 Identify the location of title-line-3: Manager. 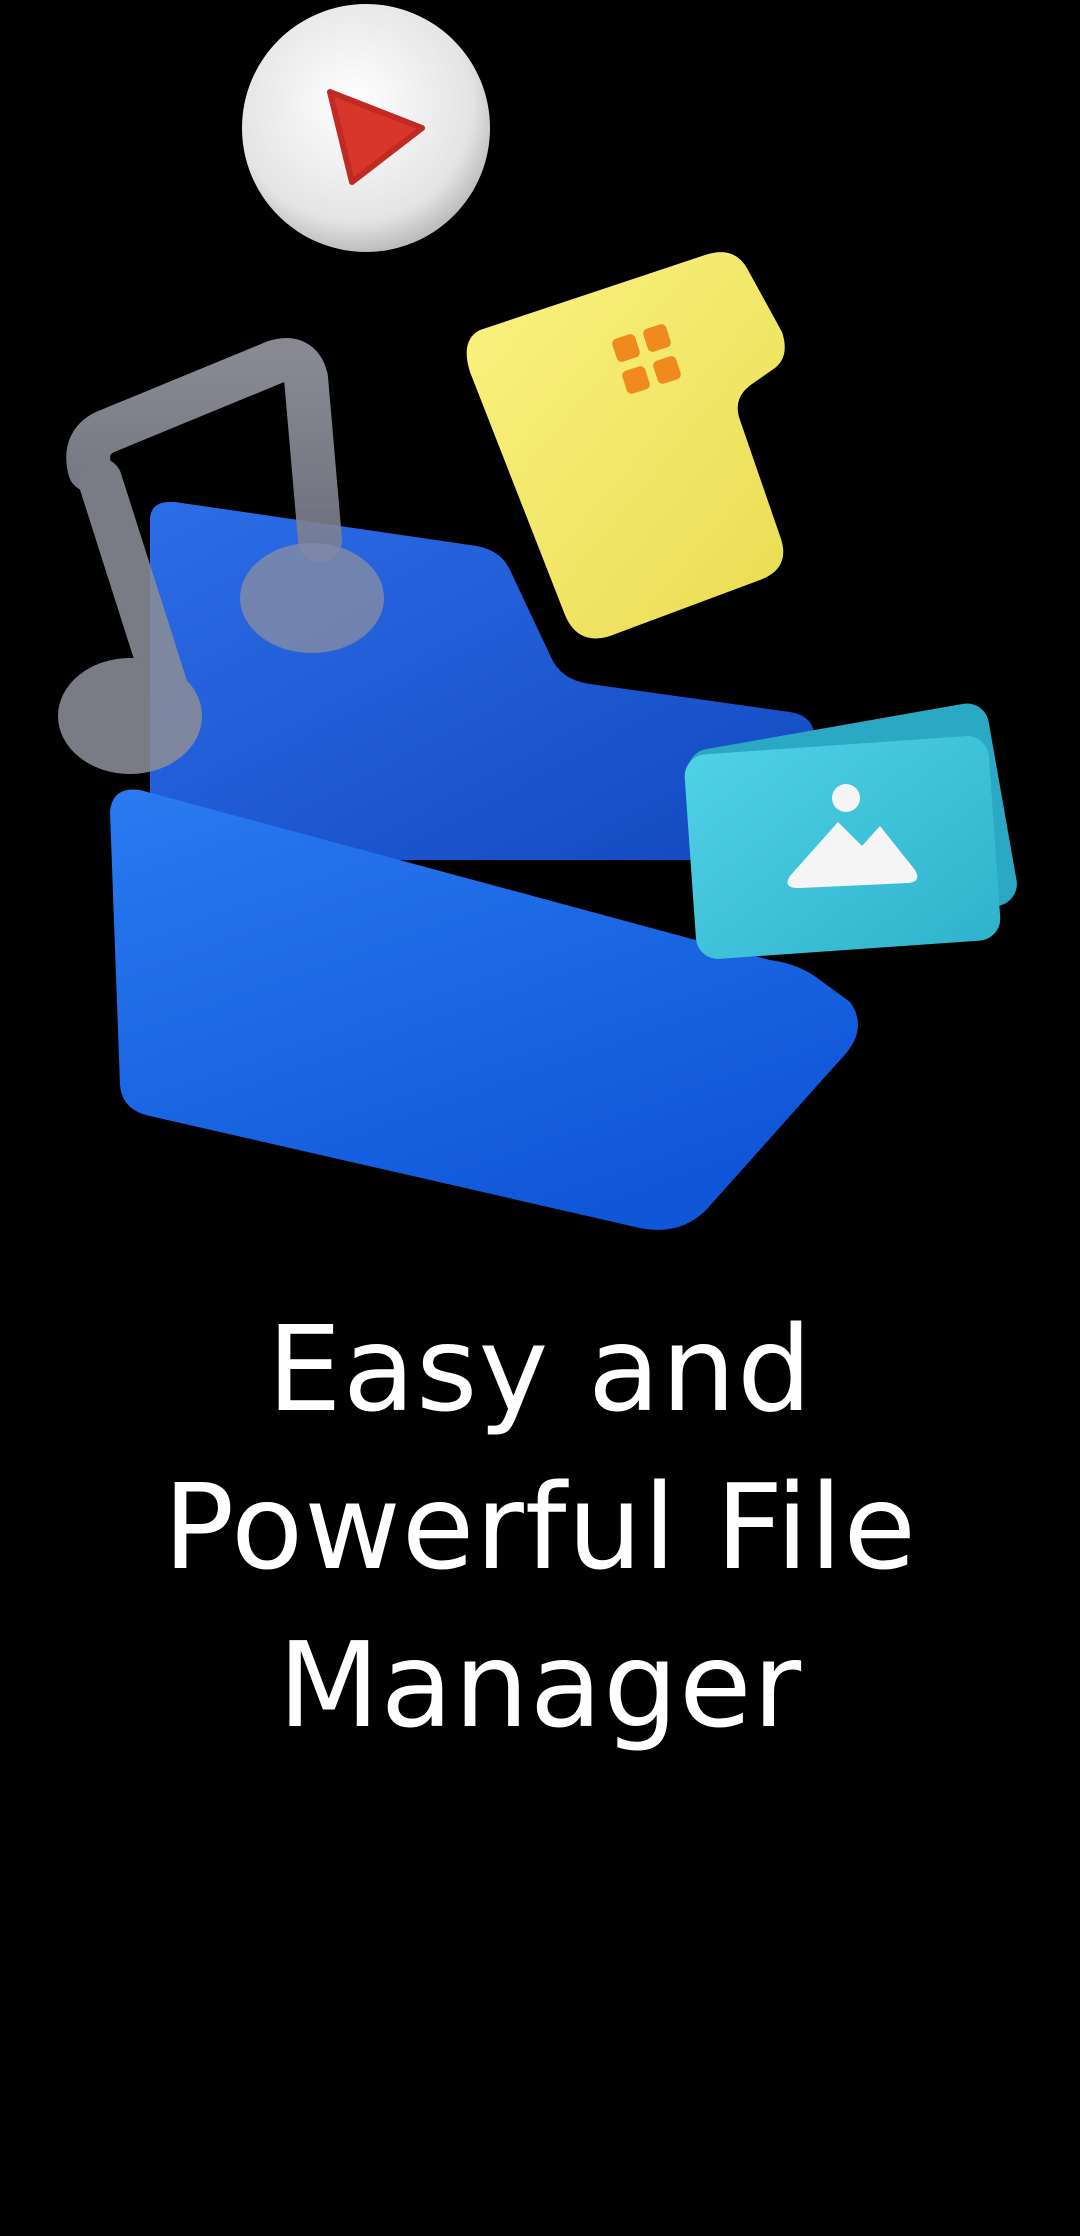
(540, 1685).